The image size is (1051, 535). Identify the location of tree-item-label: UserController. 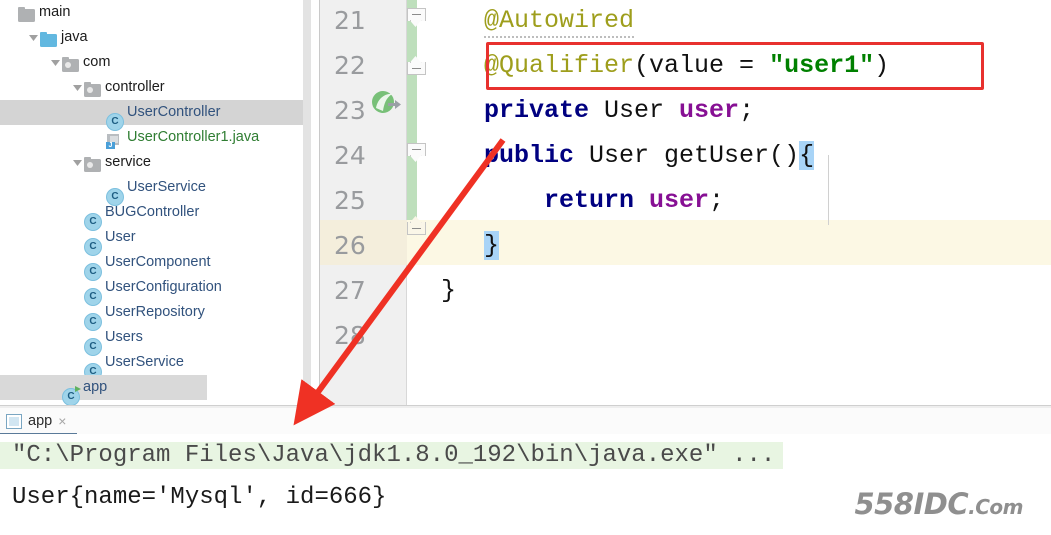
(174, 112).